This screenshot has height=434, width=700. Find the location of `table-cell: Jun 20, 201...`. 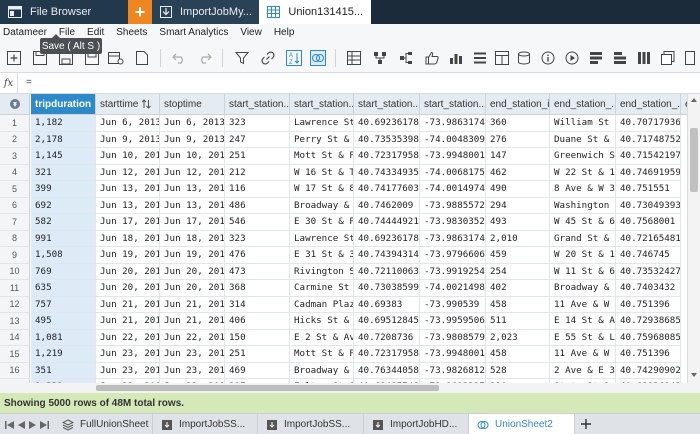

table-cell: Jun 20, 201... is located at coordinates (192, 271).